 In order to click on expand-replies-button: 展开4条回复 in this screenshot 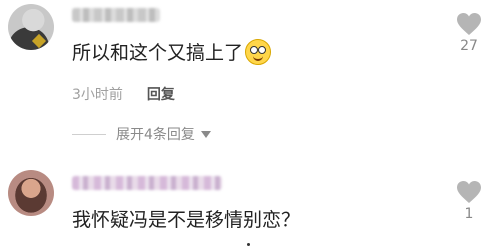, I will do `click(141, 134)`.